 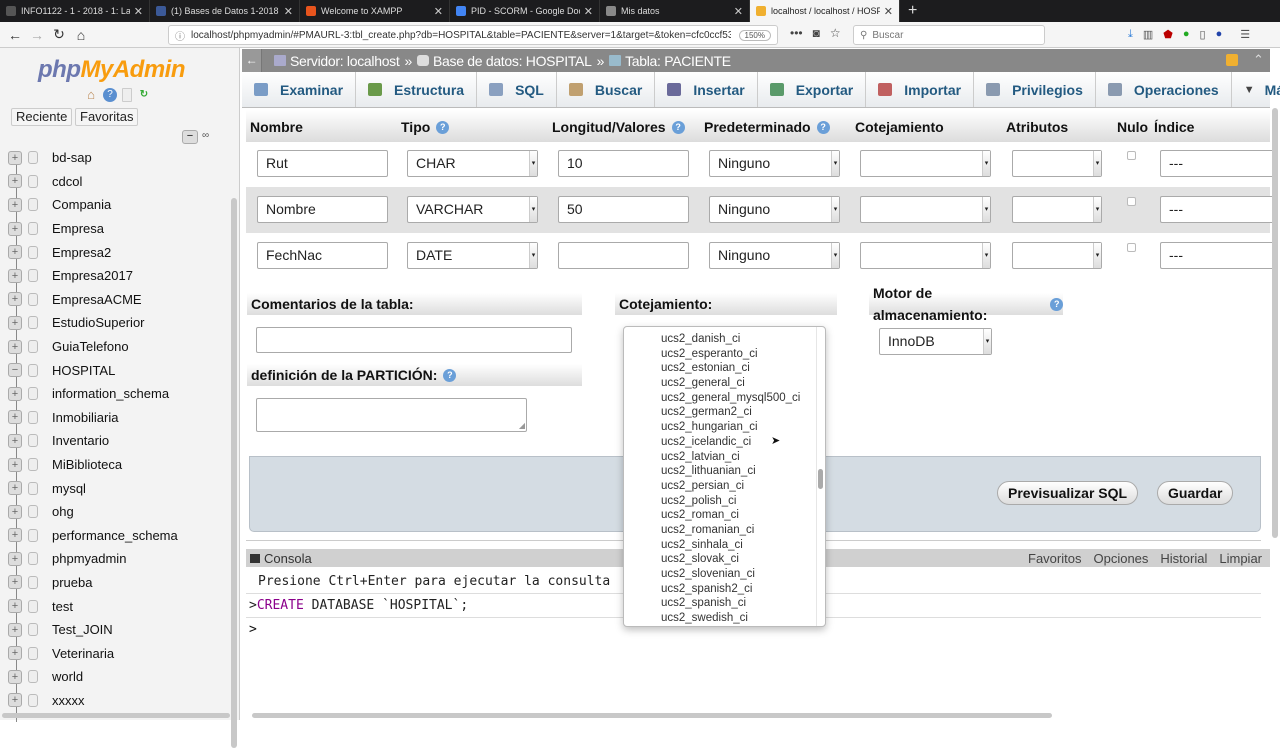 What do you see at coordinates (754, 35) in the screenshot?
I see `zoom-level: 150%` at bounding box center [754, 35].